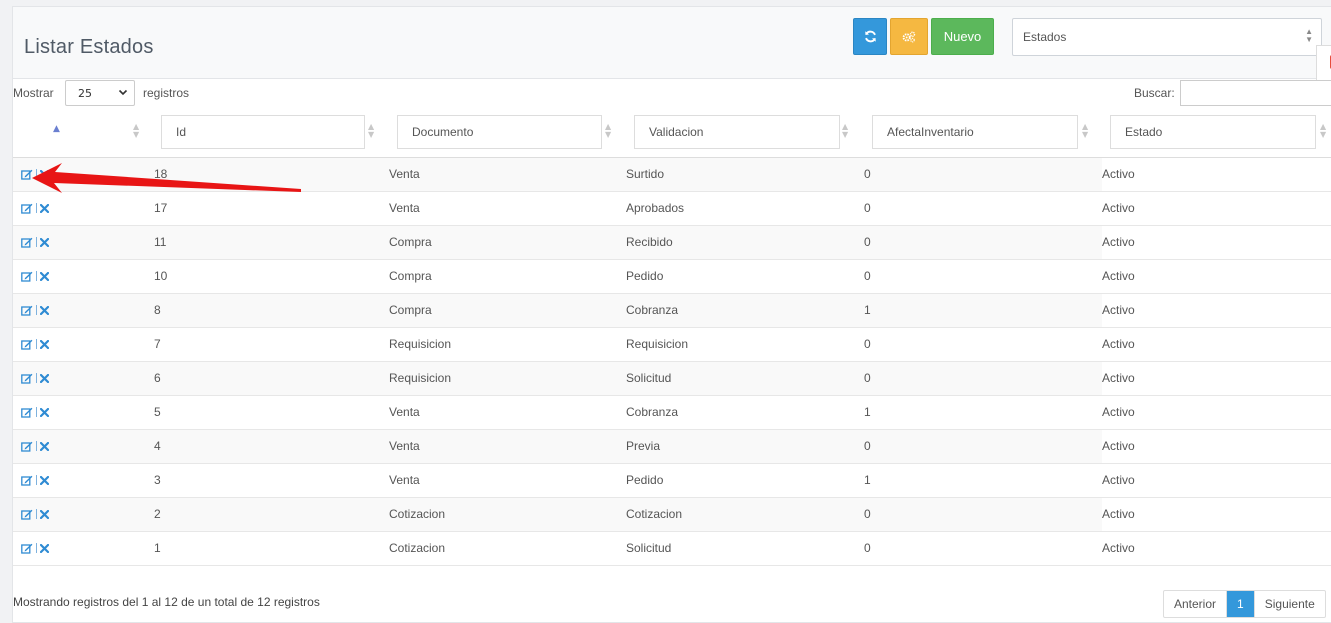  I want to click on column-documento-header: Documento ▲ ▼, so click(507, 132).